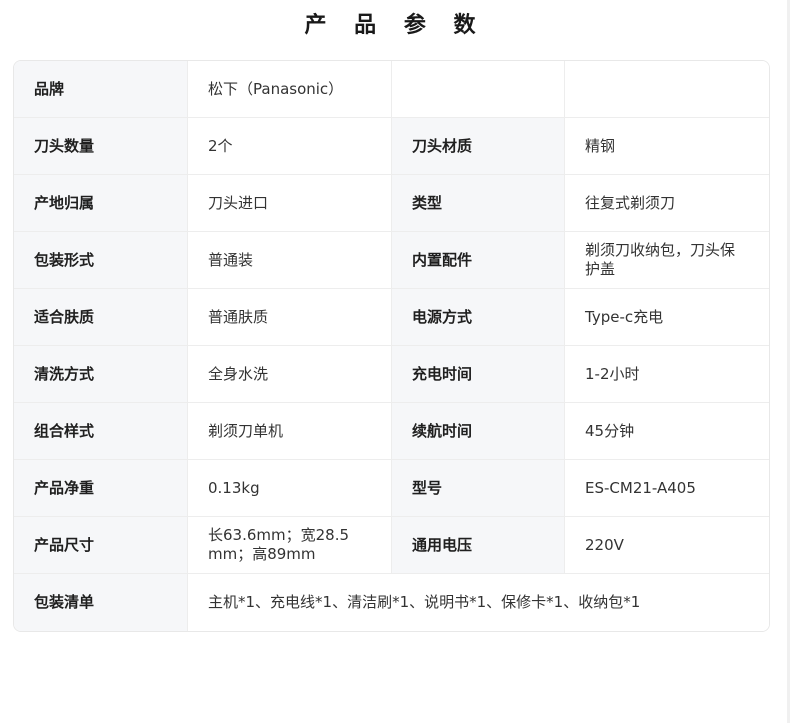 Image resolution: width=790 pixels, height=723 pixels. I want to click on spec-value-empty, so click(666, 89).